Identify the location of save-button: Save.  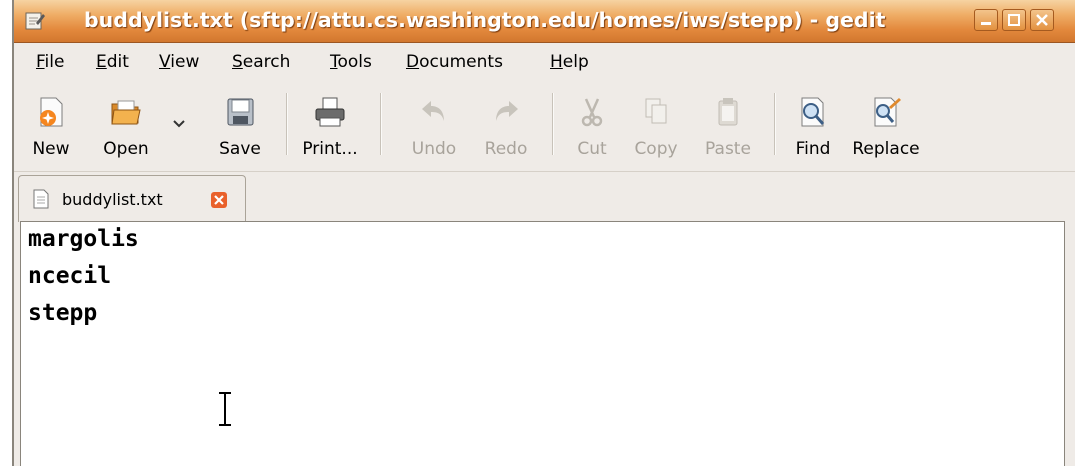
(240, 125).